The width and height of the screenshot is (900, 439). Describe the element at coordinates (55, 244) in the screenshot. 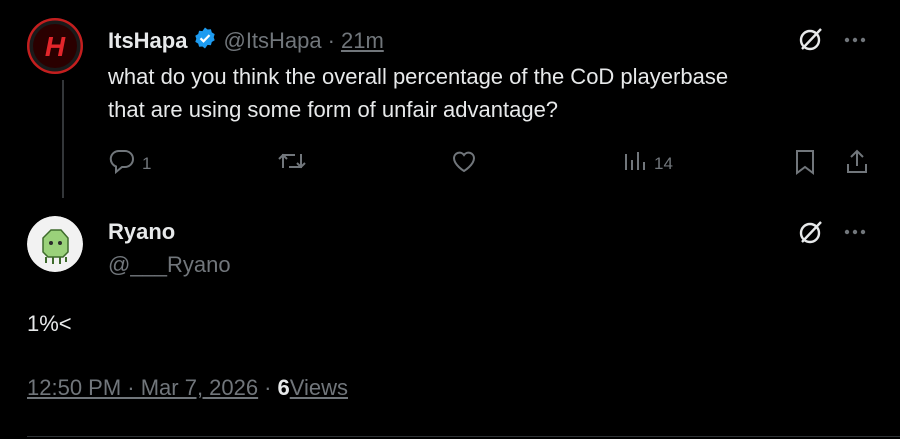

I see `ryano-avatar` at that location.